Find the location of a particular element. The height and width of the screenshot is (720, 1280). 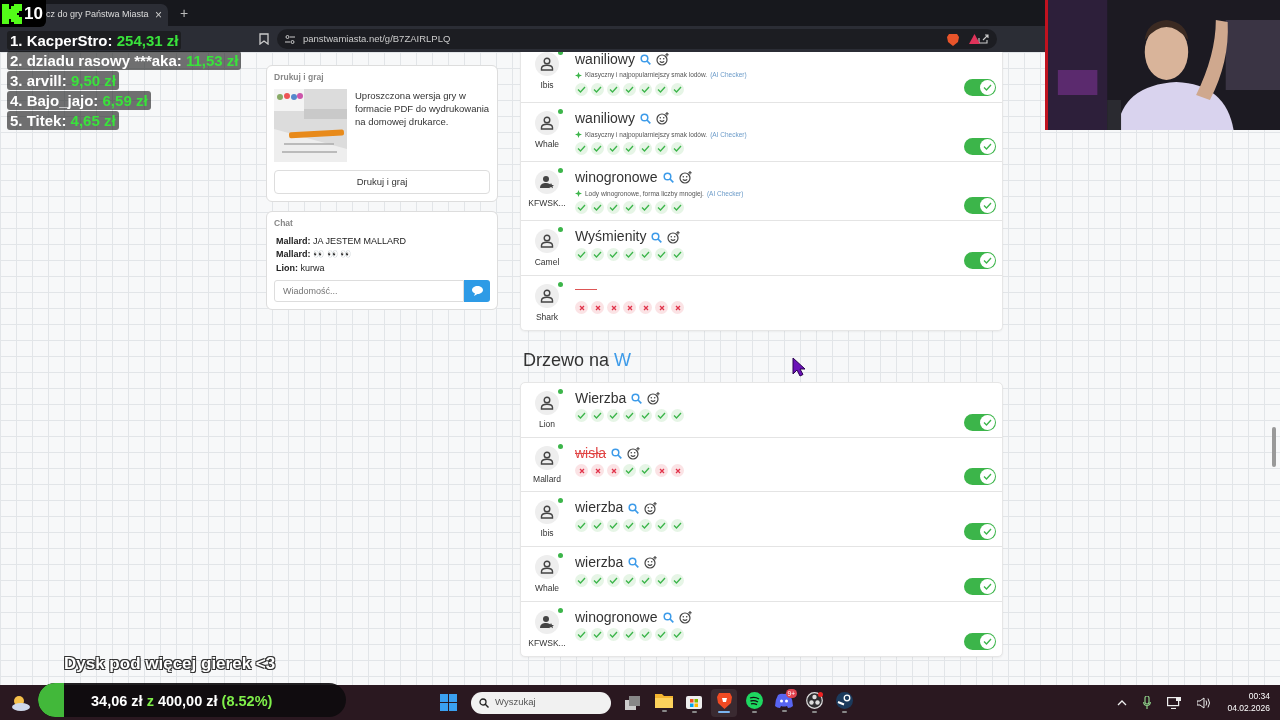

weather-icon is located at coordinates (21, 702).